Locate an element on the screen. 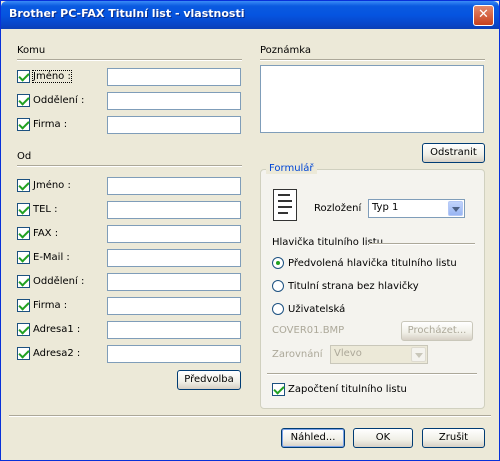 Image resolution: width=500 pixels, height=461 pixels. footer-divider is located at coordinates (250, 416).